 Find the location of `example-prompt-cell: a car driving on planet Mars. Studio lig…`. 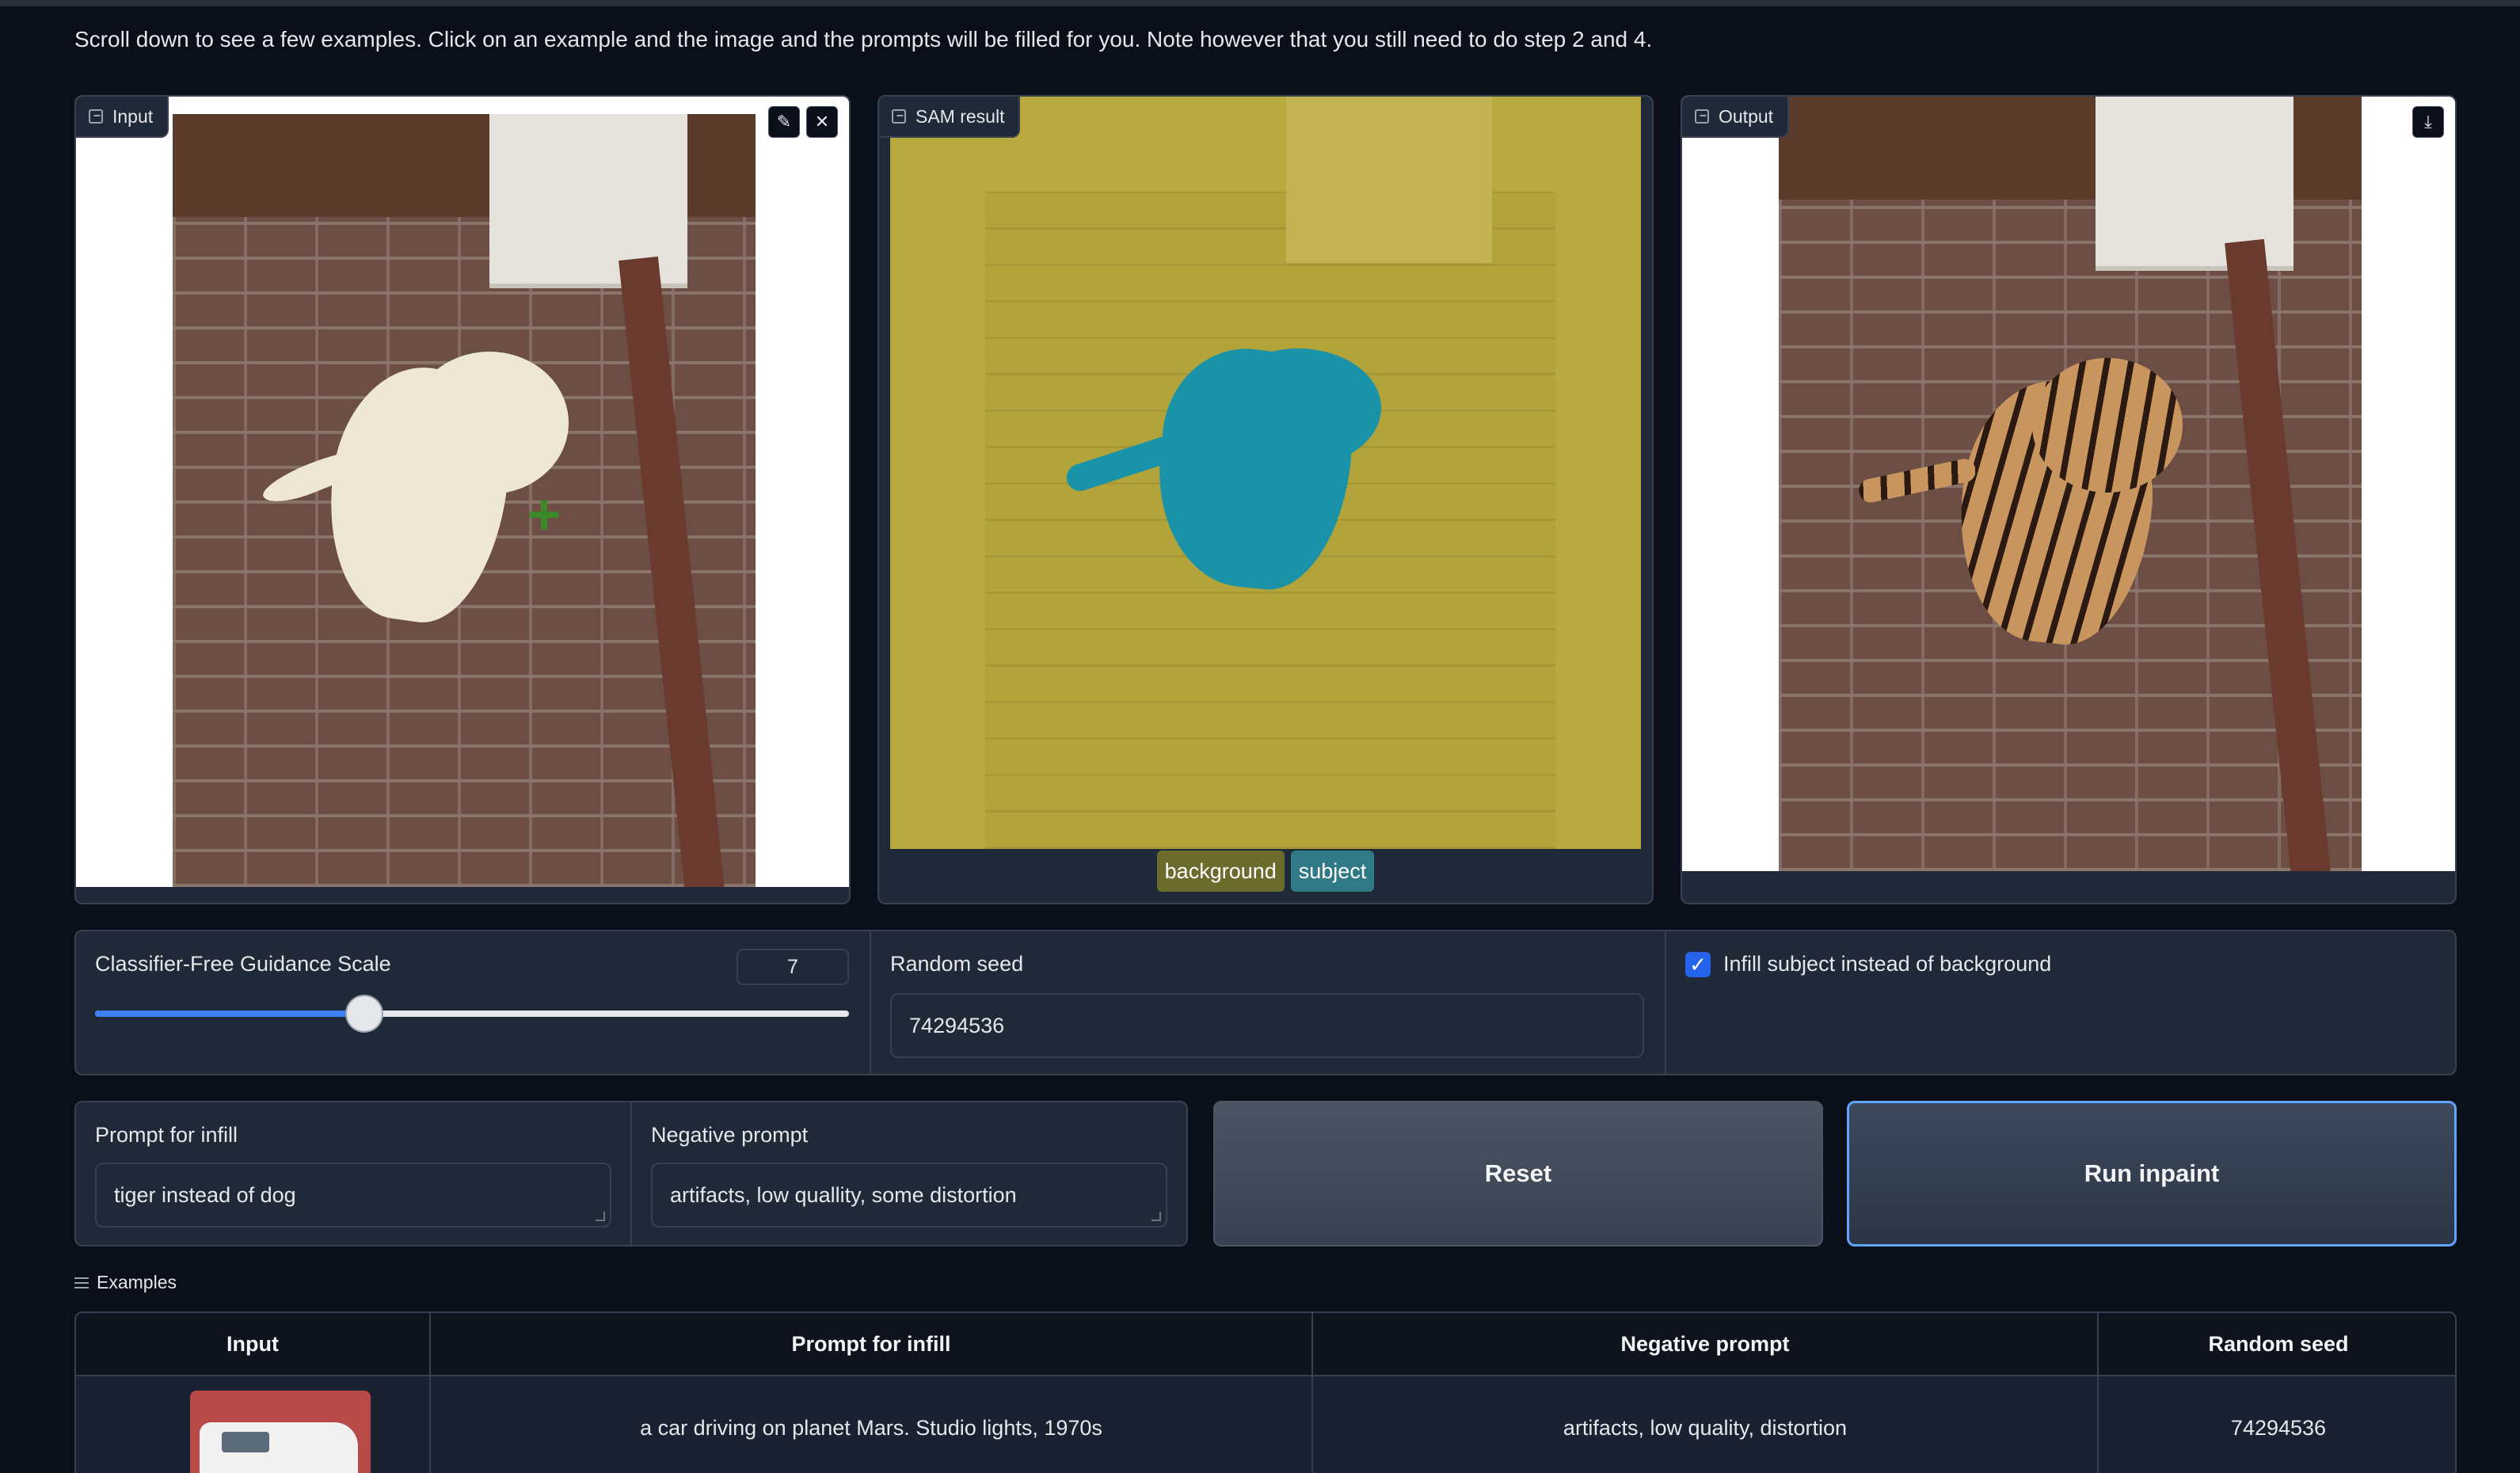

example-prompt-cell: a car driving on planet Mars. Studio lig… is located at coordinates (872, 1424).